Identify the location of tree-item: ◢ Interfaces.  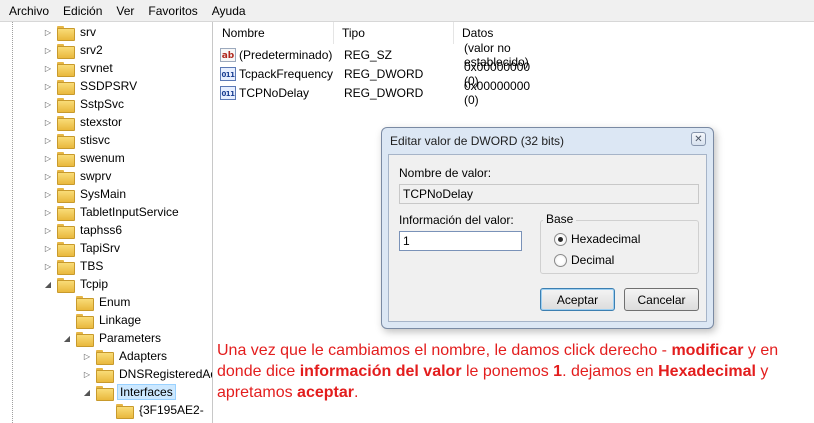
(129, 392).